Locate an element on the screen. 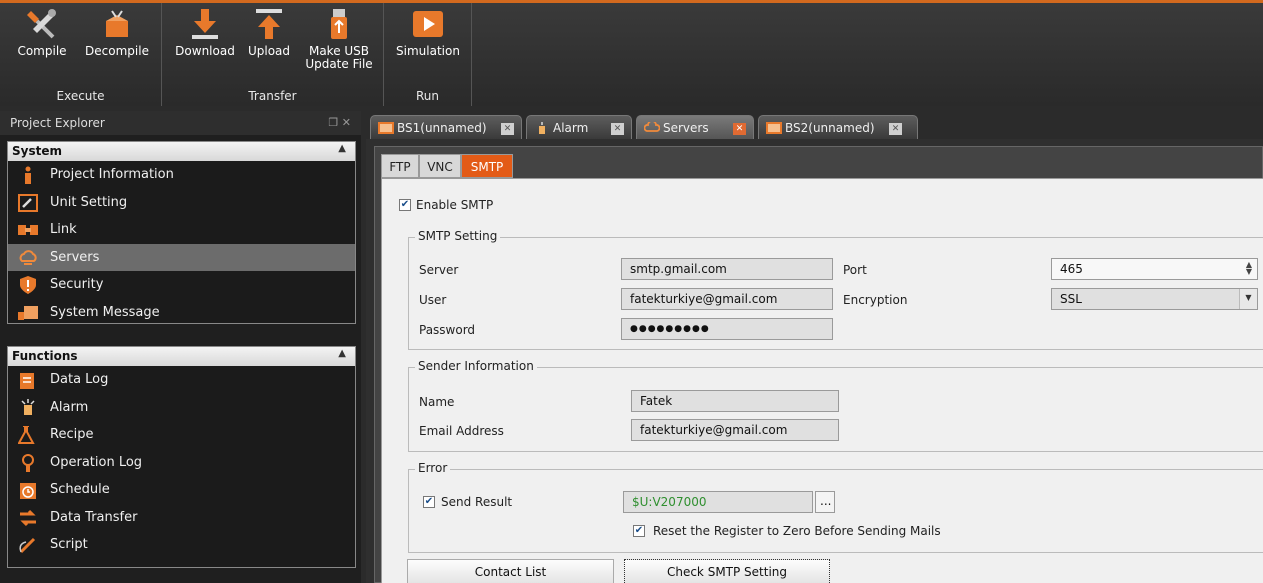  sidebar-item-link: Link is located at coordinates (181, 230).